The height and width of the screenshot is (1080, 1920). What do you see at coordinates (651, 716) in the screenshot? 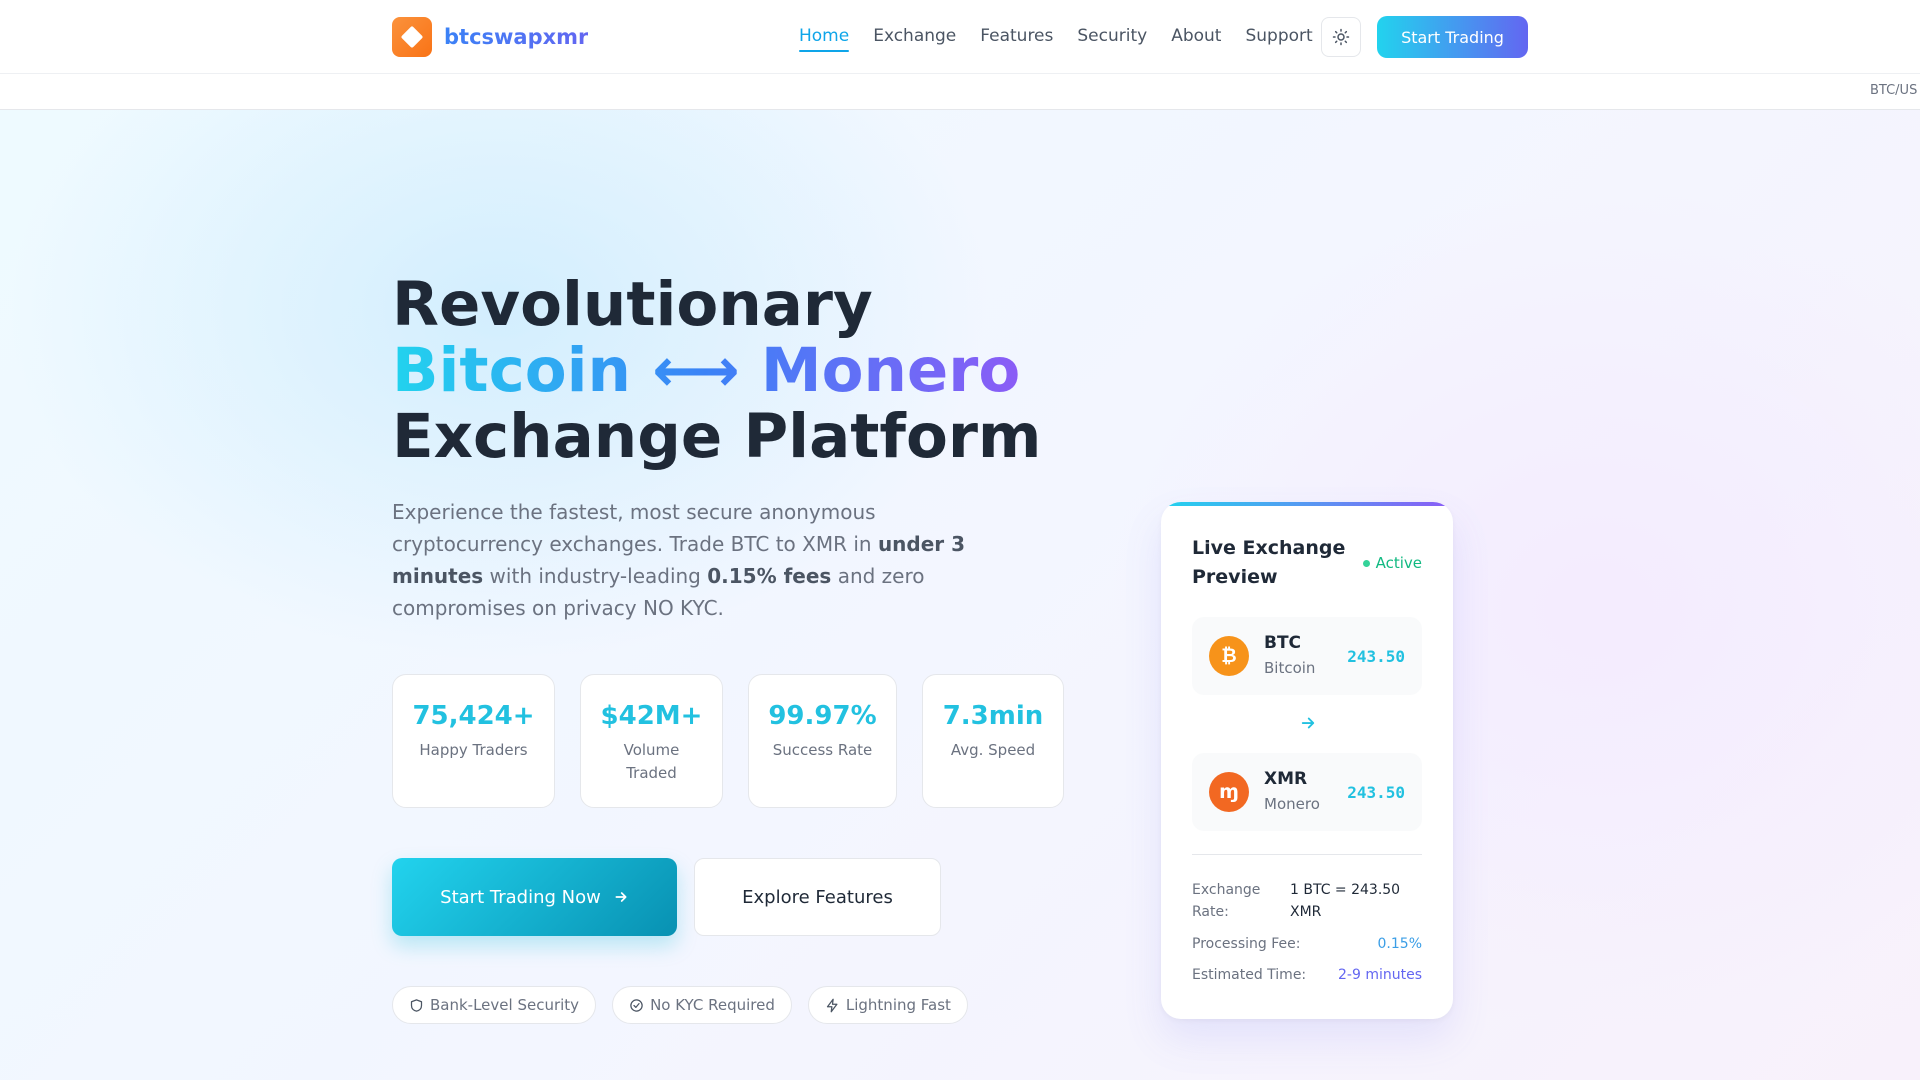
I see `stat-value: $42M+` at bounding box center [651, 716].